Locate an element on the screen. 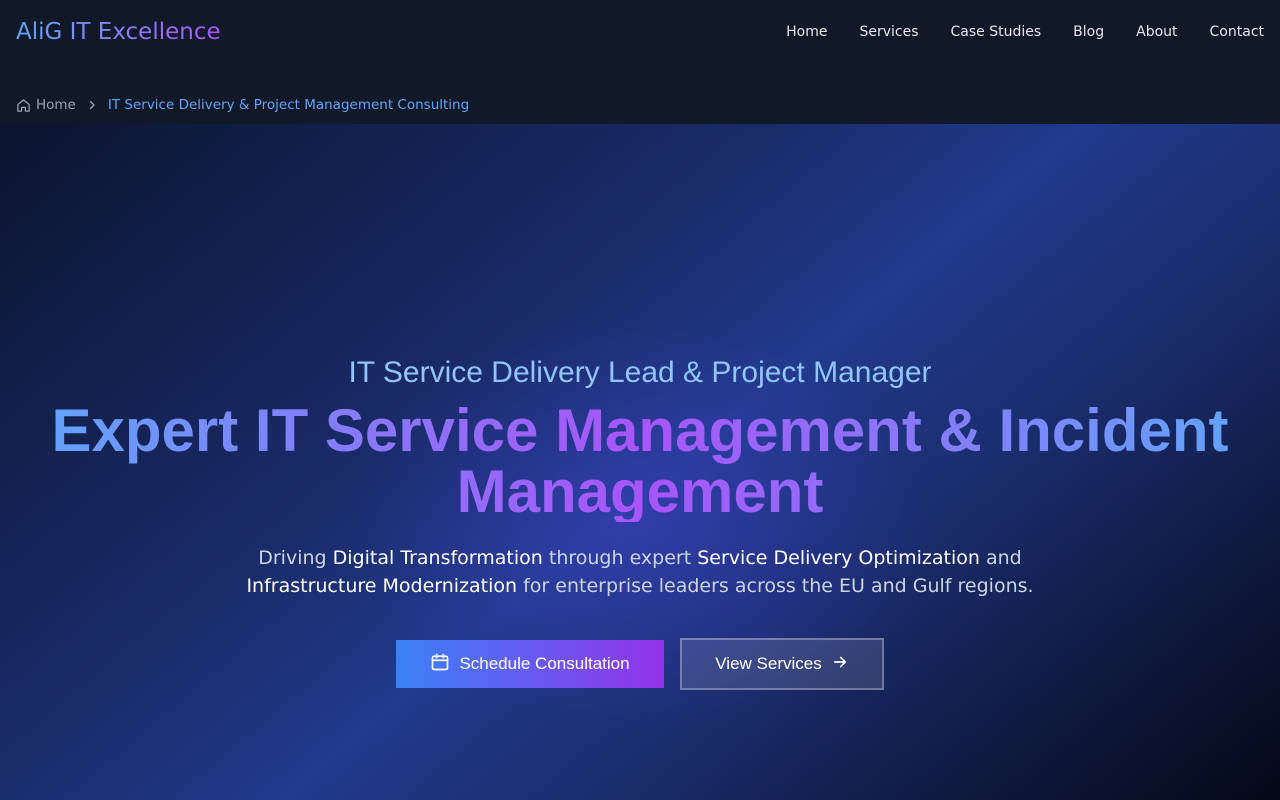 The image size is (1280, 800). subtext-highlight-infrastructure: Infrastructure Modernization is located at coordinates (382, 586).